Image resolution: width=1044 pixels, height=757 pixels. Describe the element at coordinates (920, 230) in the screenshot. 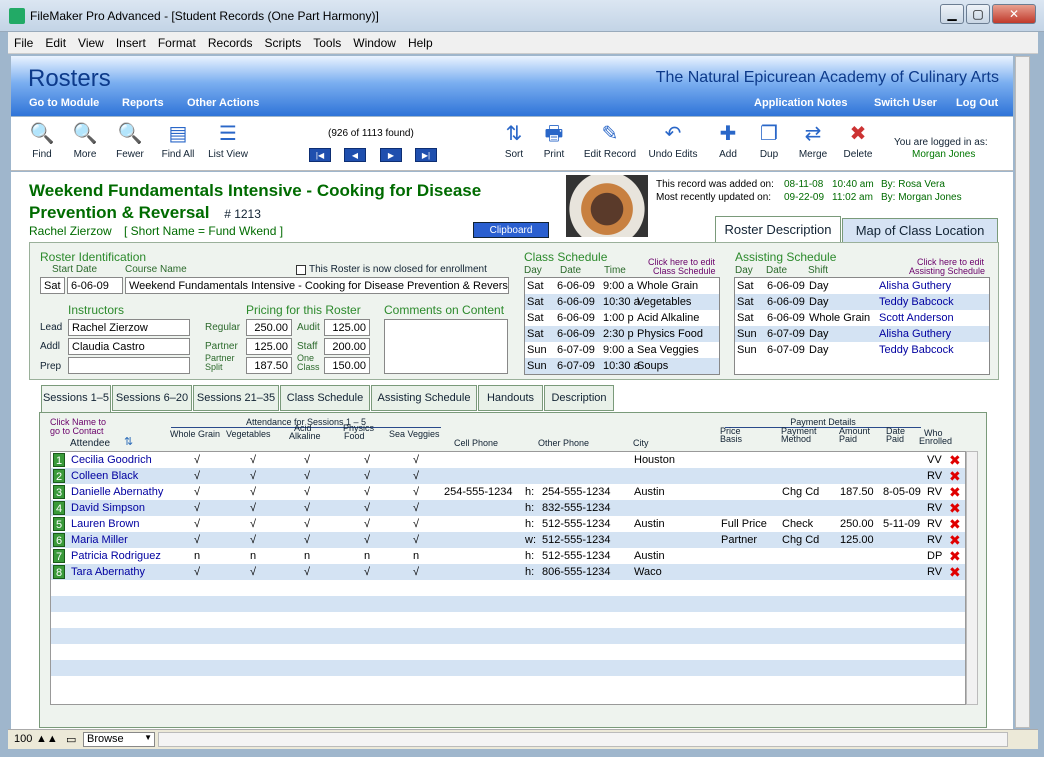

I see `tab-map-class-location: Map of Class Location` at that location.